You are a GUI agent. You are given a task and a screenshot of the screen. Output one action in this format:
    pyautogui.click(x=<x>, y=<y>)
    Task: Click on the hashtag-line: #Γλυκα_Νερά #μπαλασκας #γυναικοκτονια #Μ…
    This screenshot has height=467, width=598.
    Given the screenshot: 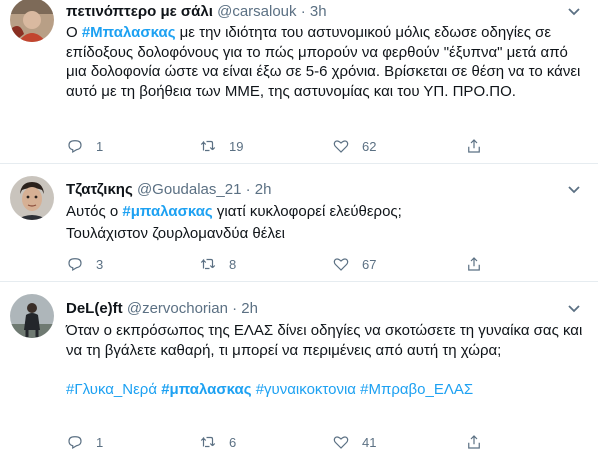 What is the action you would take?
    pyautogui.click(x=326, y=390)
    